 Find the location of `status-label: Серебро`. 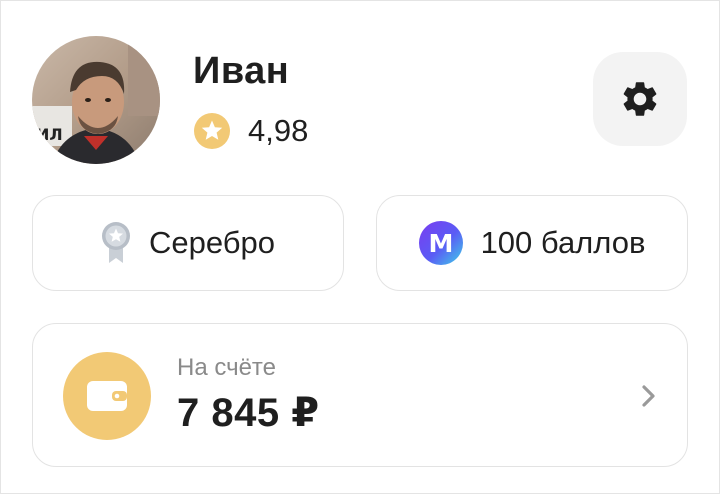

status-label: Серебро is located at coordinates (212, 242).